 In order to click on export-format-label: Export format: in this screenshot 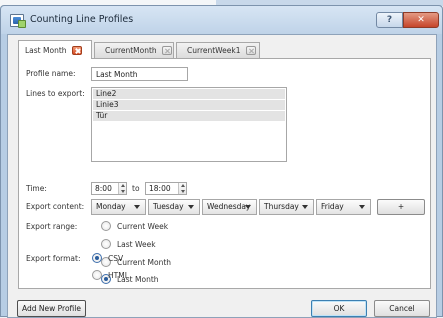, I will do `click(53, 258)`.